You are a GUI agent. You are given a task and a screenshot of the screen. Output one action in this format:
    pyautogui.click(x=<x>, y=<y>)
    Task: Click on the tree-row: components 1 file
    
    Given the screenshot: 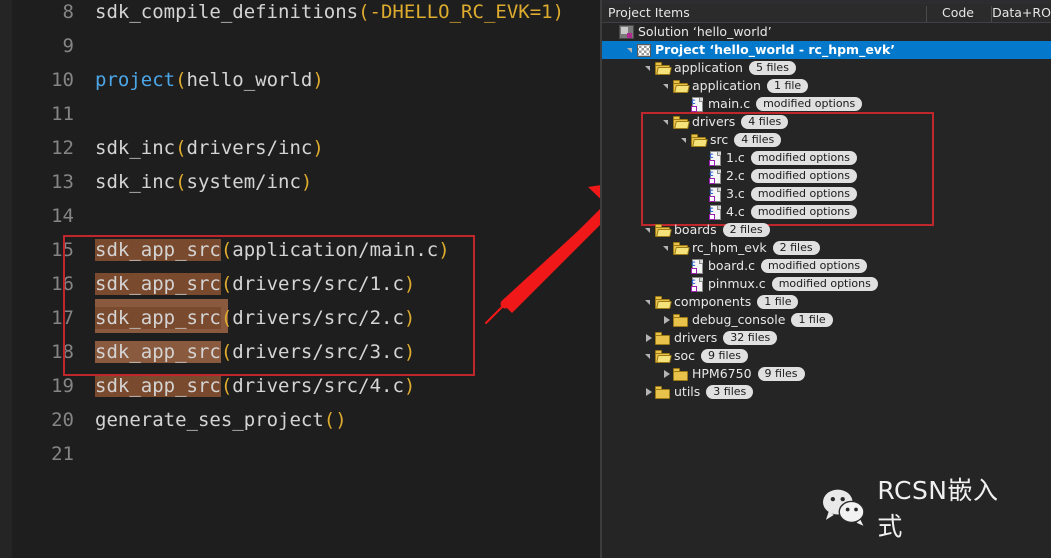 What is the action you would take?
    pyautogui.click(x=826, y=302)
    